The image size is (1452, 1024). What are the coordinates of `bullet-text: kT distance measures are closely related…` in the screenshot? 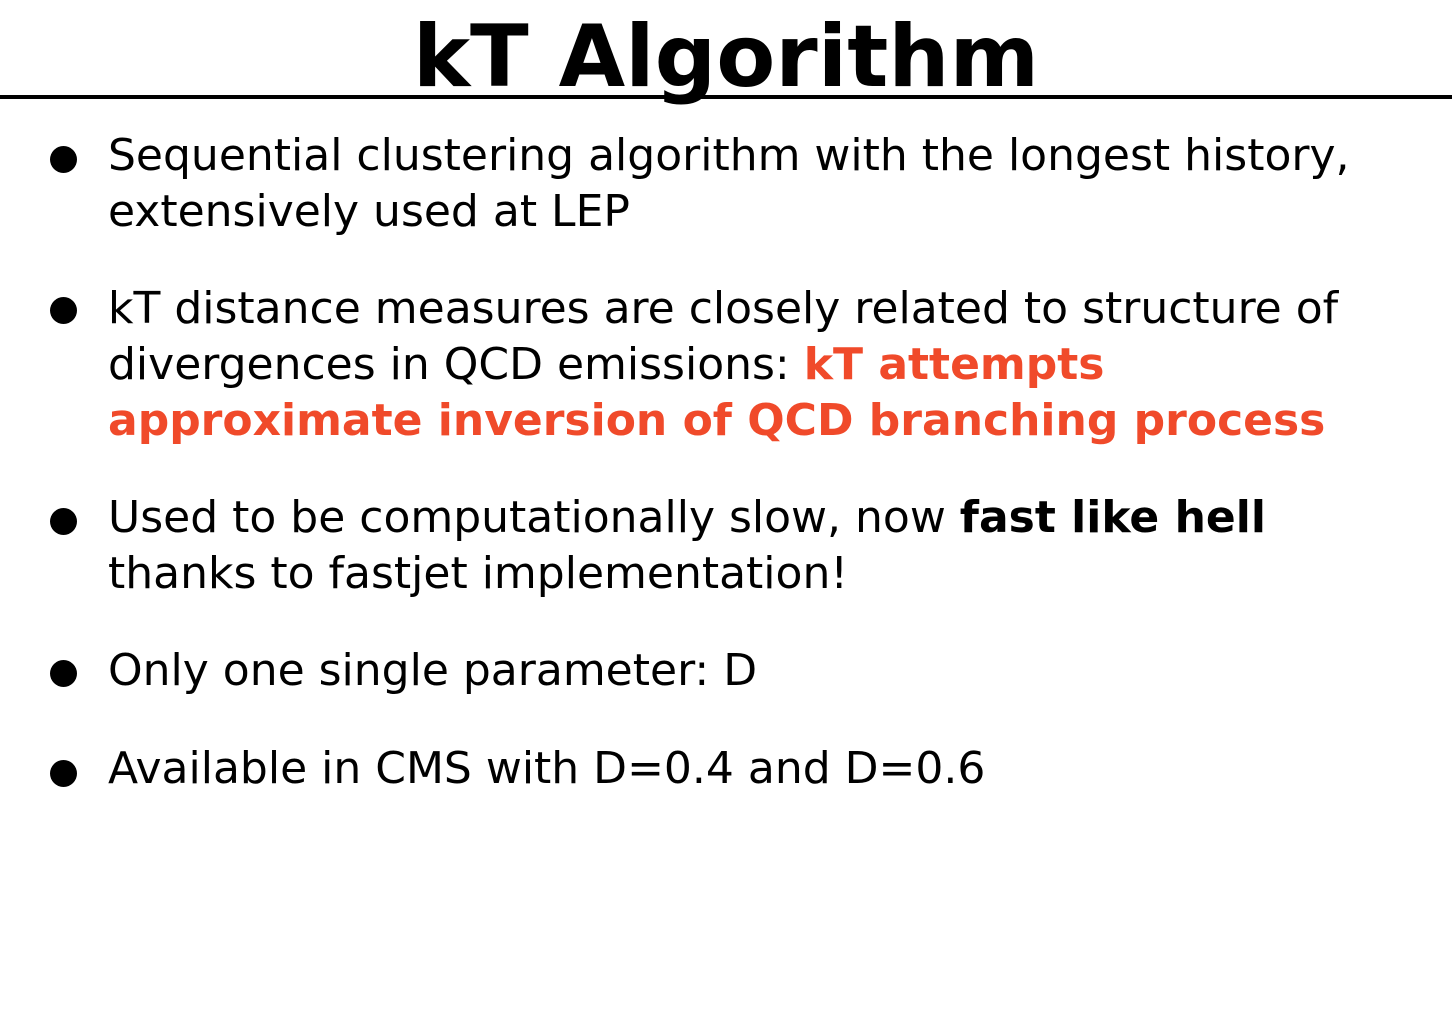 It's located at (768, 365).